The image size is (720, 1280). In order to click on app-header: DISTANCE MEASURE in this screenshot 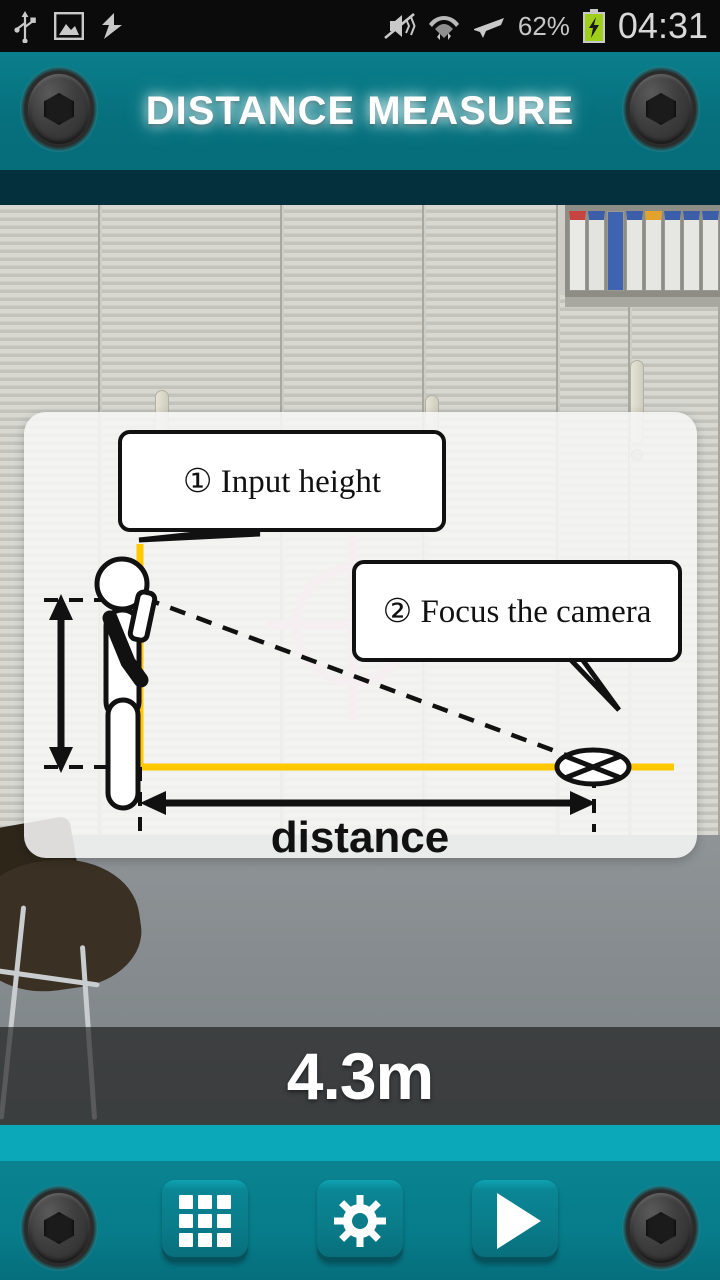, I will do `click(360, 111)`.